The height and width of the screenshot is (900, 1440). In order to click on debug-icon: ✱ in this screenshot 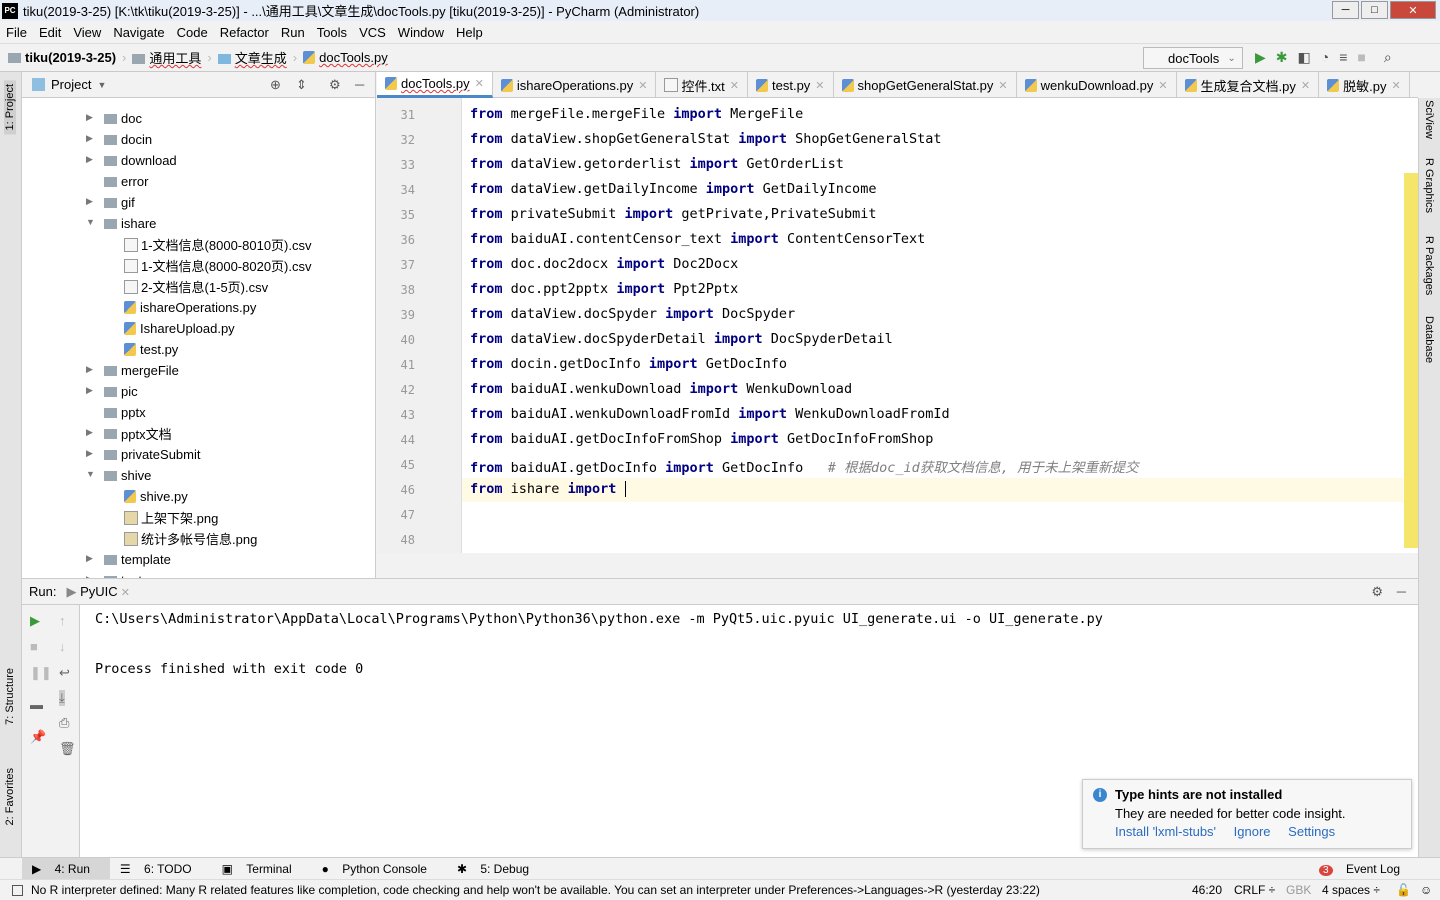, I will do `click(1282, 57)`.